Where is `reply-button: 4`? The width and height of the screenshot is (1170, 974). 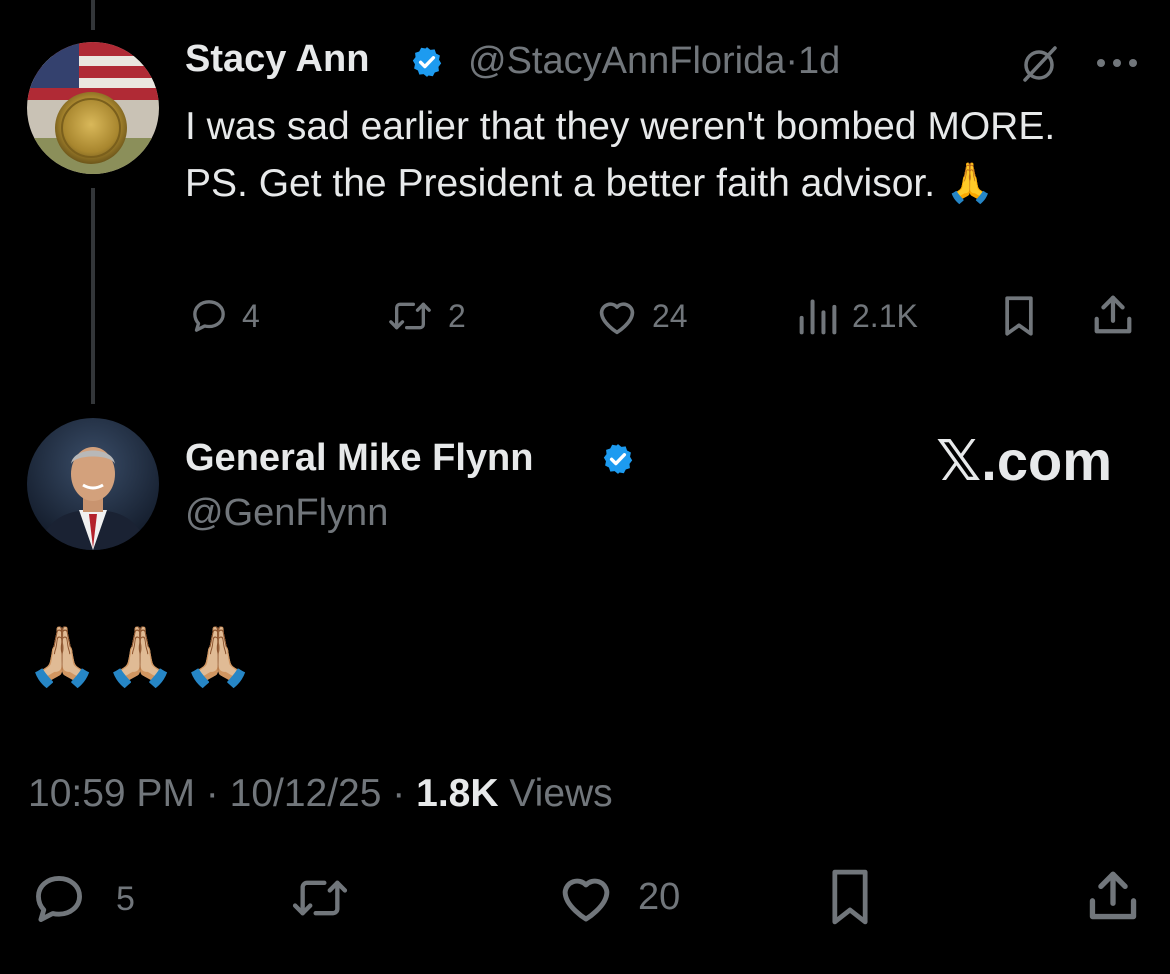
reply-button: 4 is located at coordinates (224, 316).